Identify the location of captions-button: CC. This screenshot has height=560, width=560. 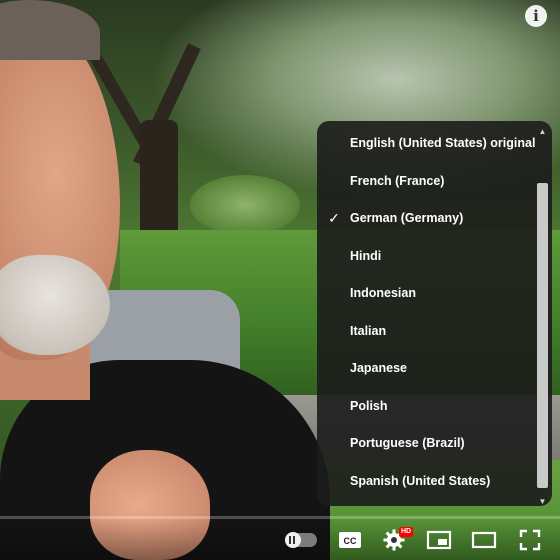
(350, 540).